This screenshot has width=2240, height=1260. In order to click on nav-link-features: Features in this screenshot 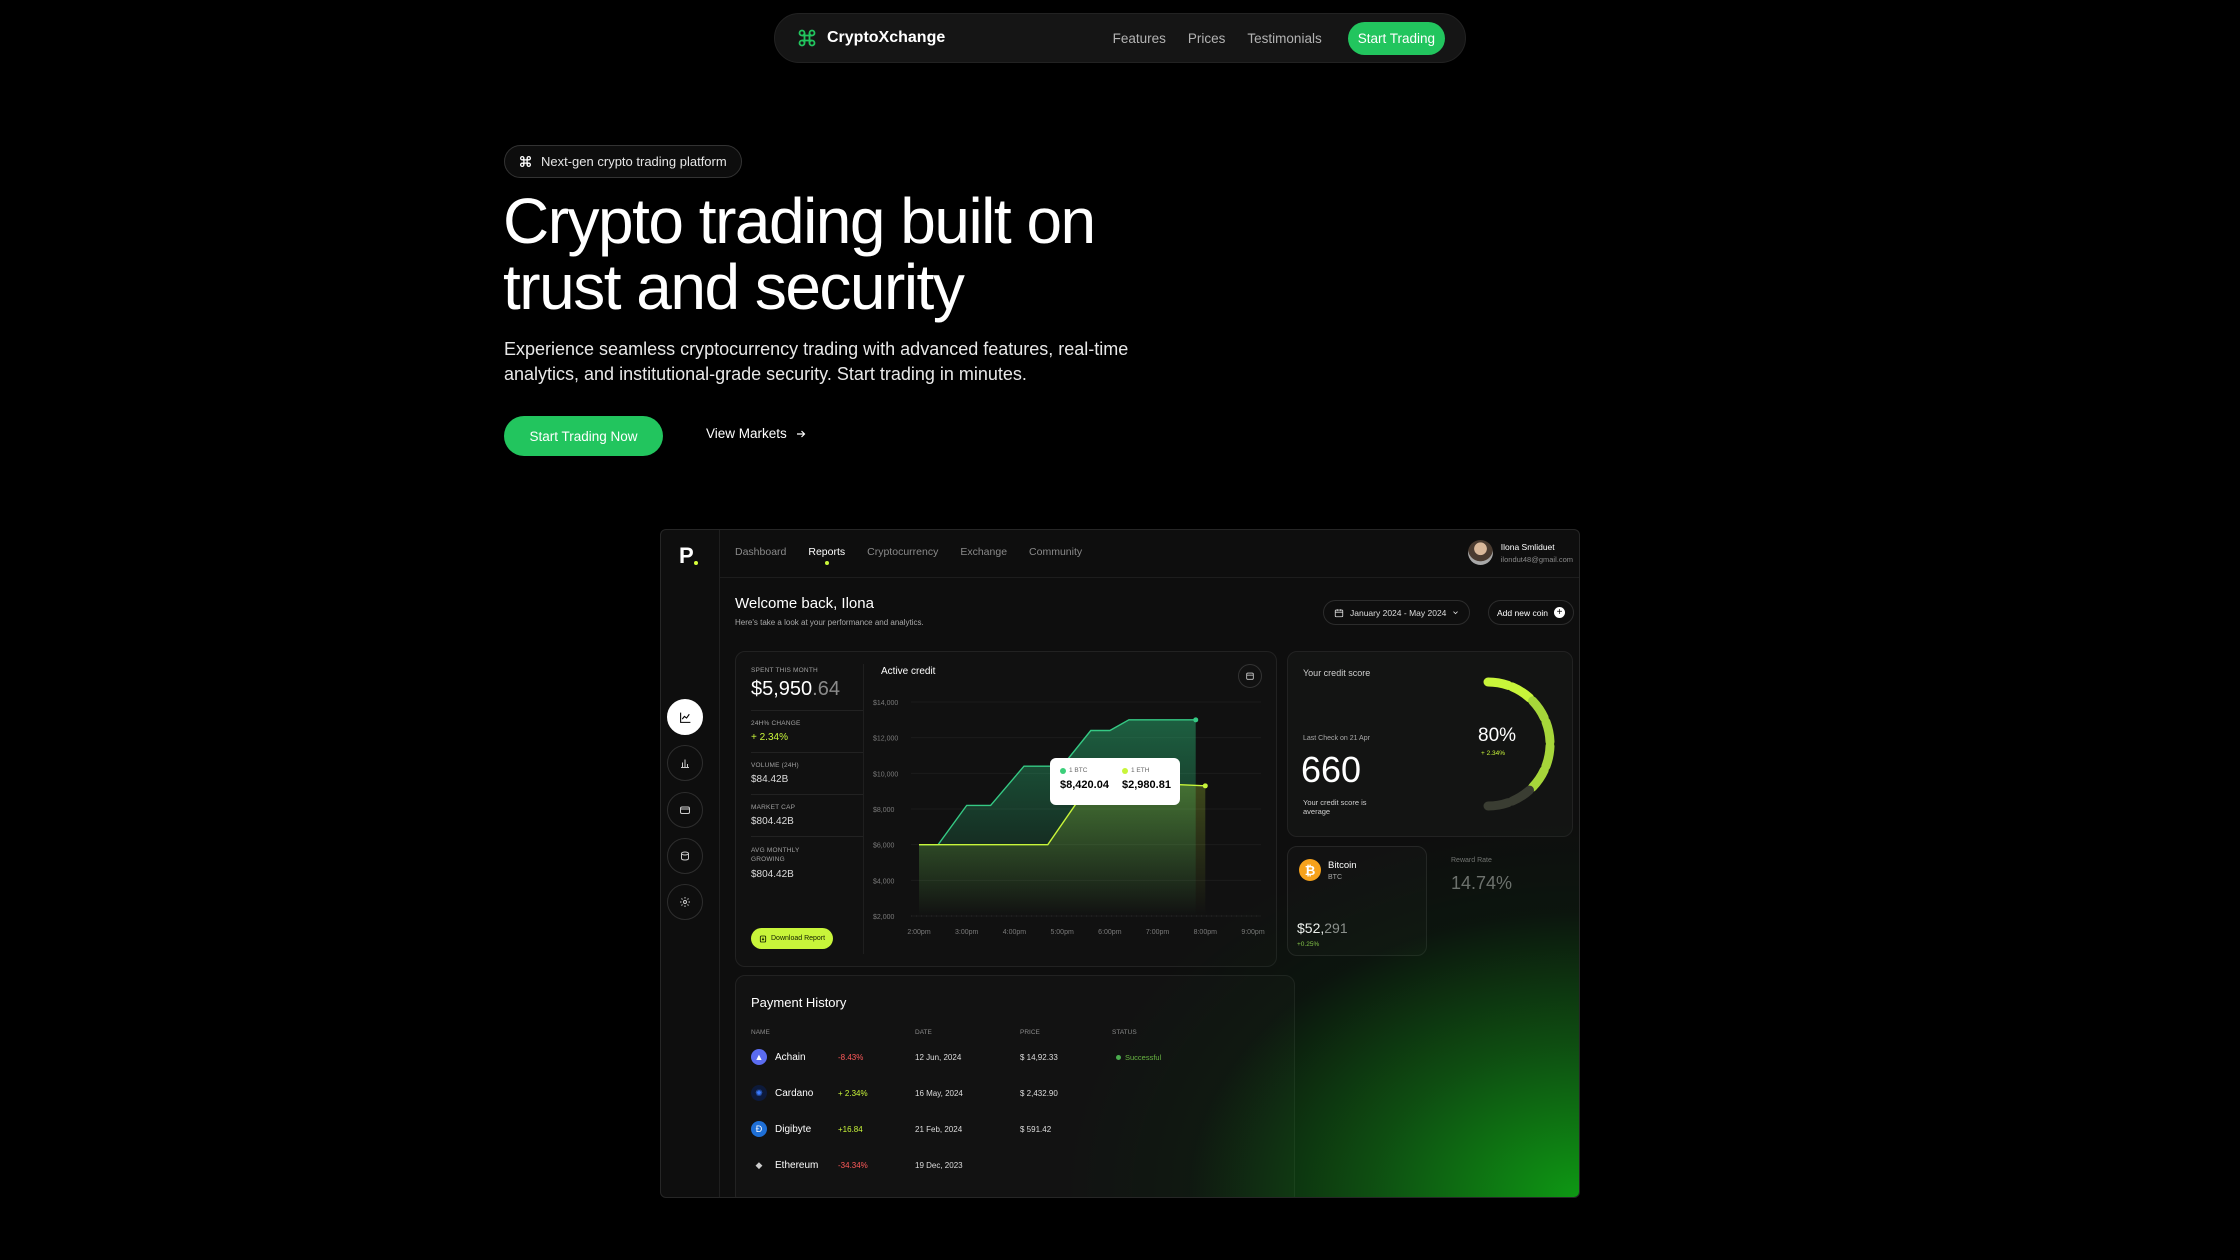, I will do `click(1139, 38)`.